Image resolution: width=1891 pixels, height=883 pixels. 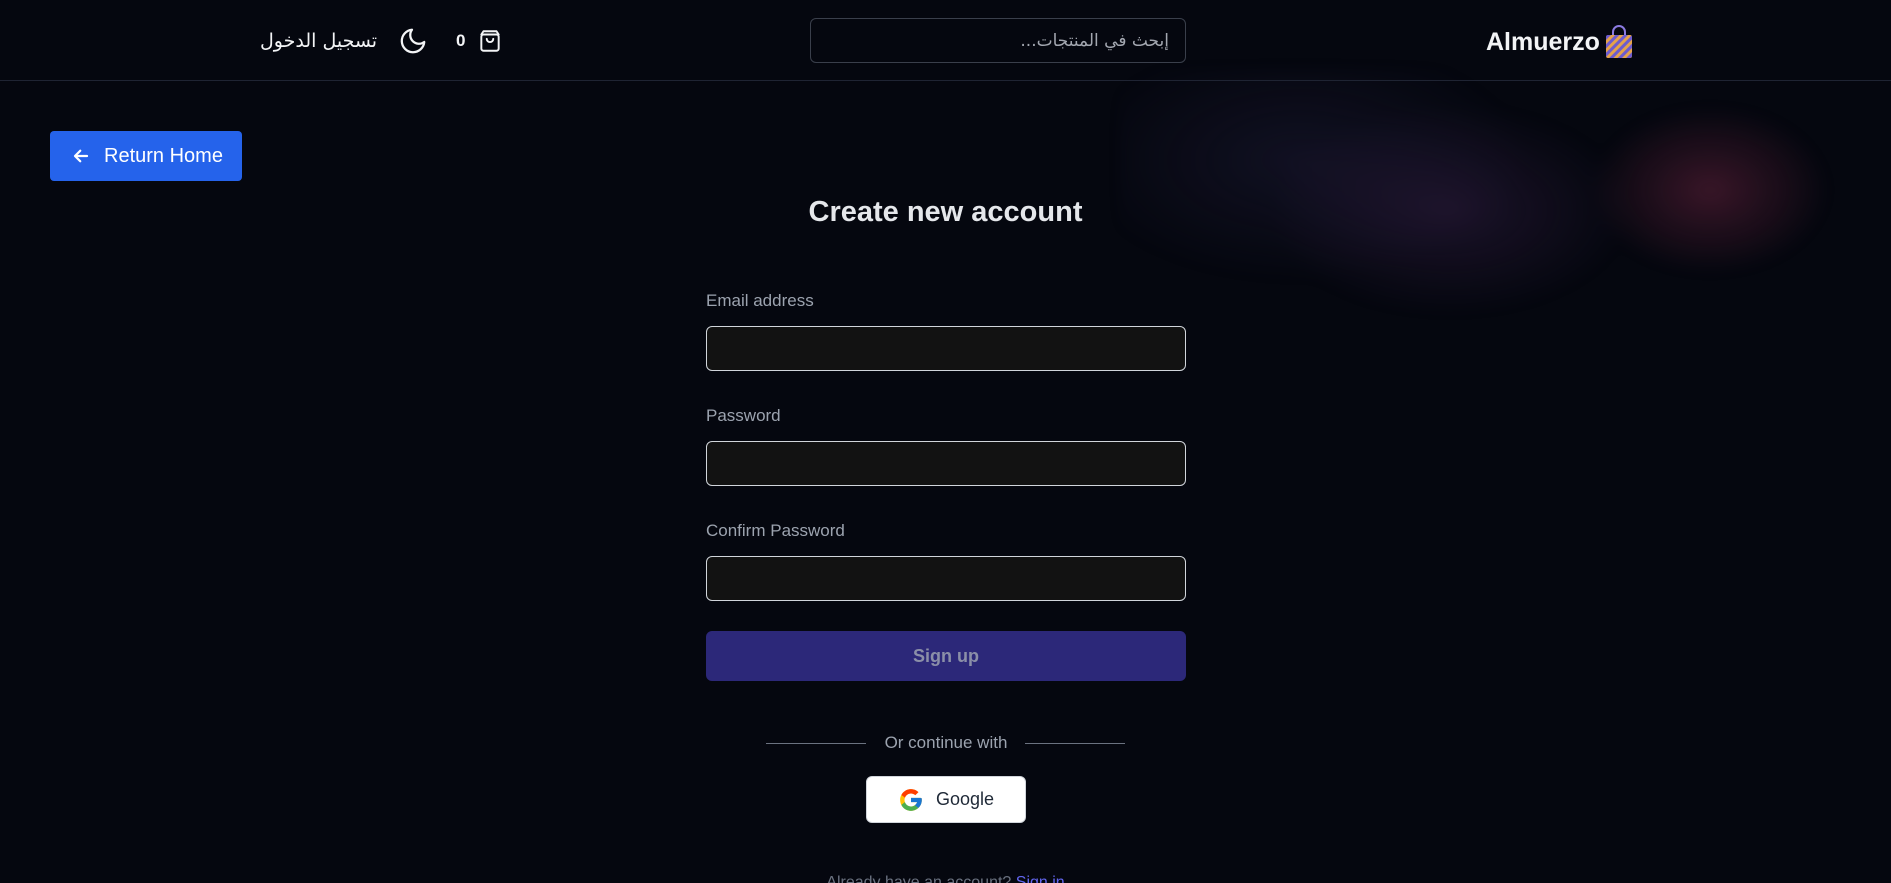 I want to click on password-field, so click(x=946, y=463).